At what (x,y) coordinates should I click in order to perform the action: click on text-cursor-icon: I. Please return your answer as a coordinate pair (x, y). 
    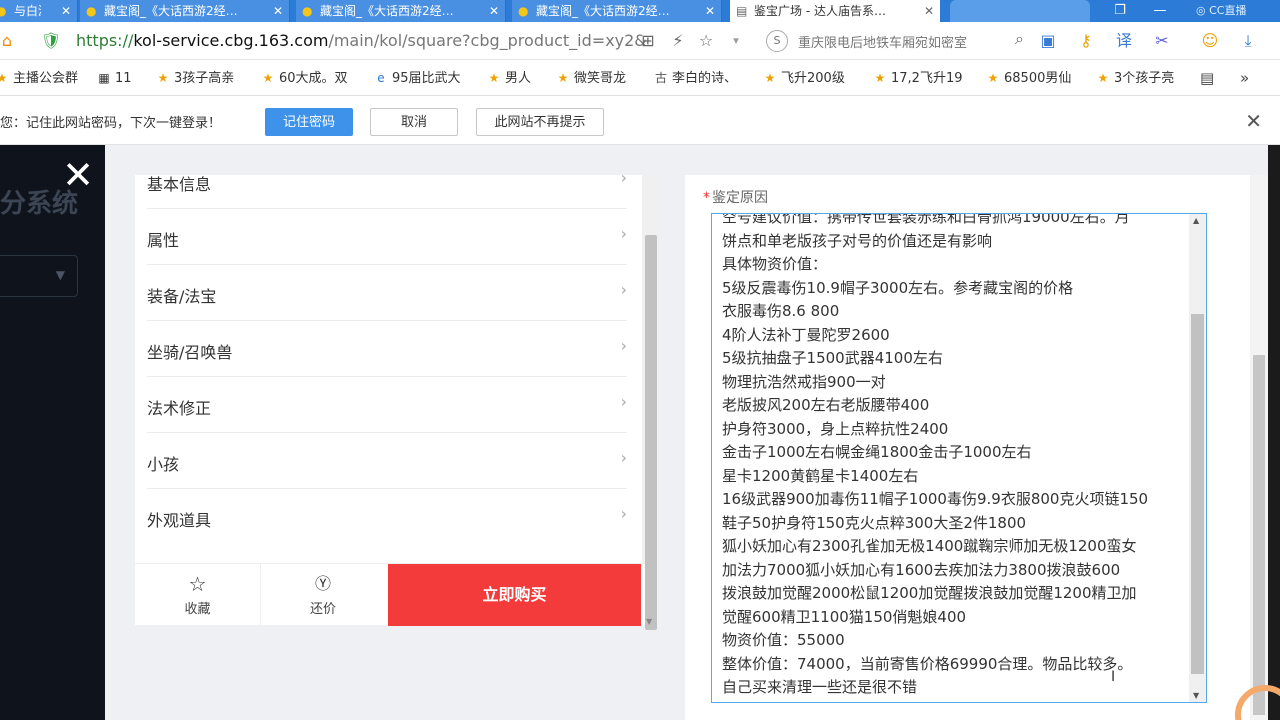
    Looking at the image, I should click on (1113, 677).